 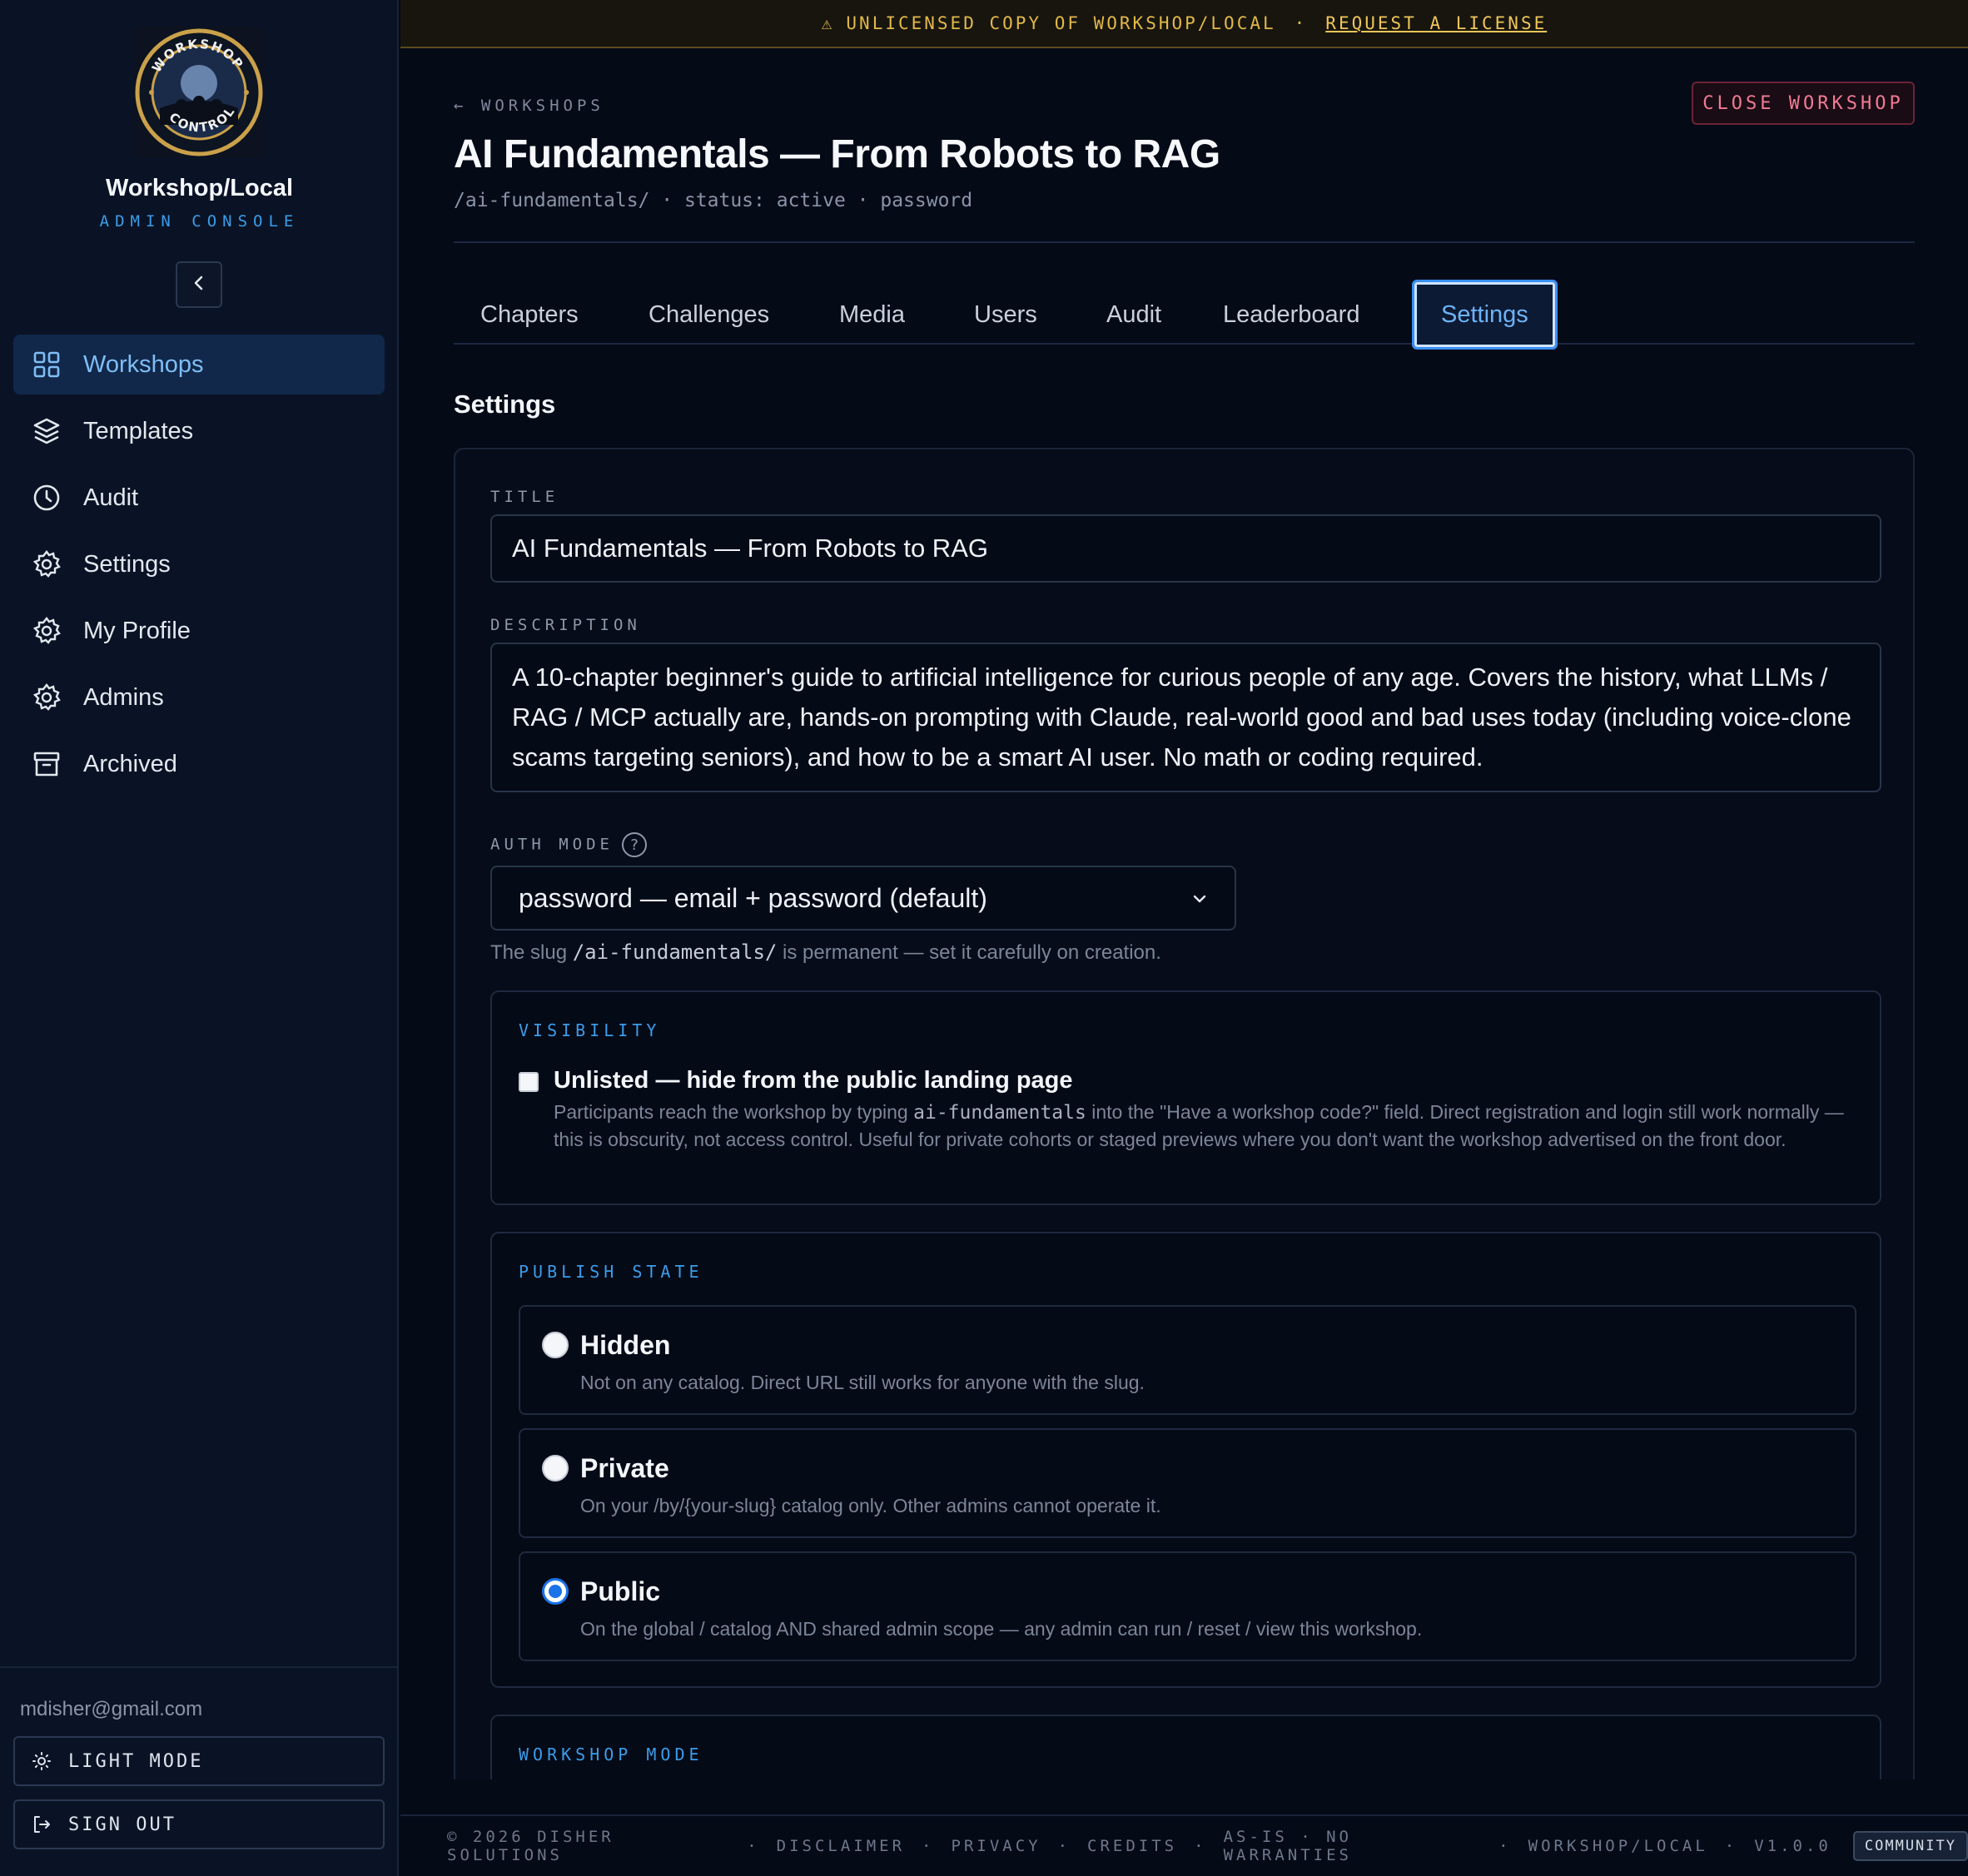 I want to click on chevron-left-icon, so click(x=199, y=285).